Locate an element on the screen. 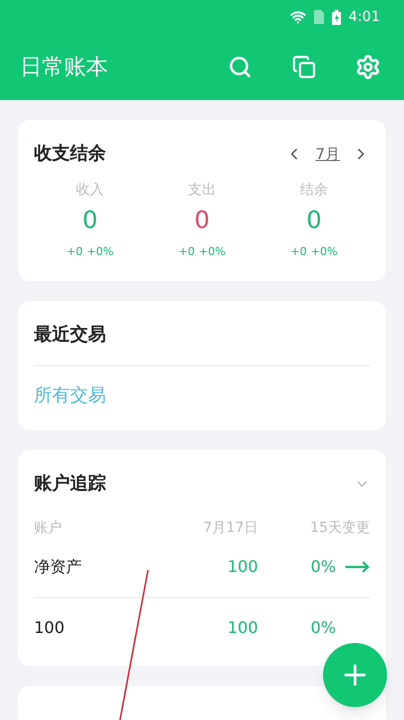 The height and width of the screenshot is (720, 404). card-title: 收支结余 is located at coordinates (70, 154).